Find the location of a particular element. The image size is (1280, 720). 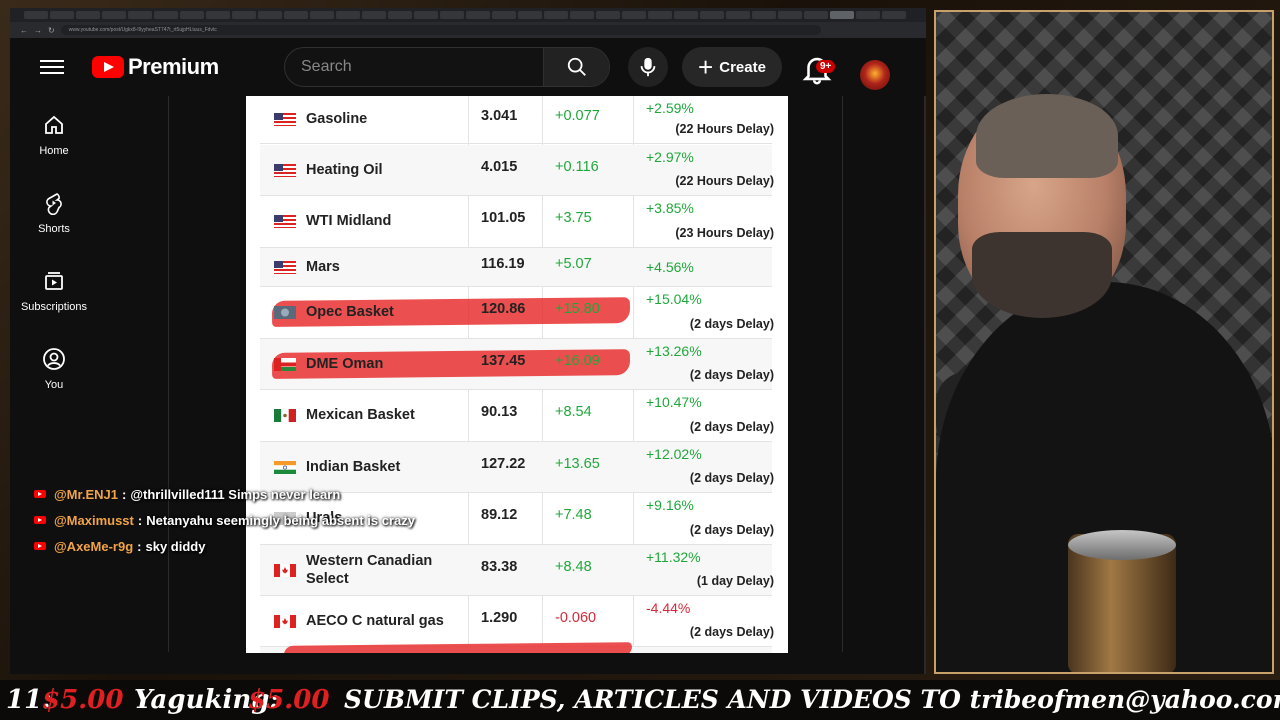

create-button: + Create is located at coordinates (732, 67).